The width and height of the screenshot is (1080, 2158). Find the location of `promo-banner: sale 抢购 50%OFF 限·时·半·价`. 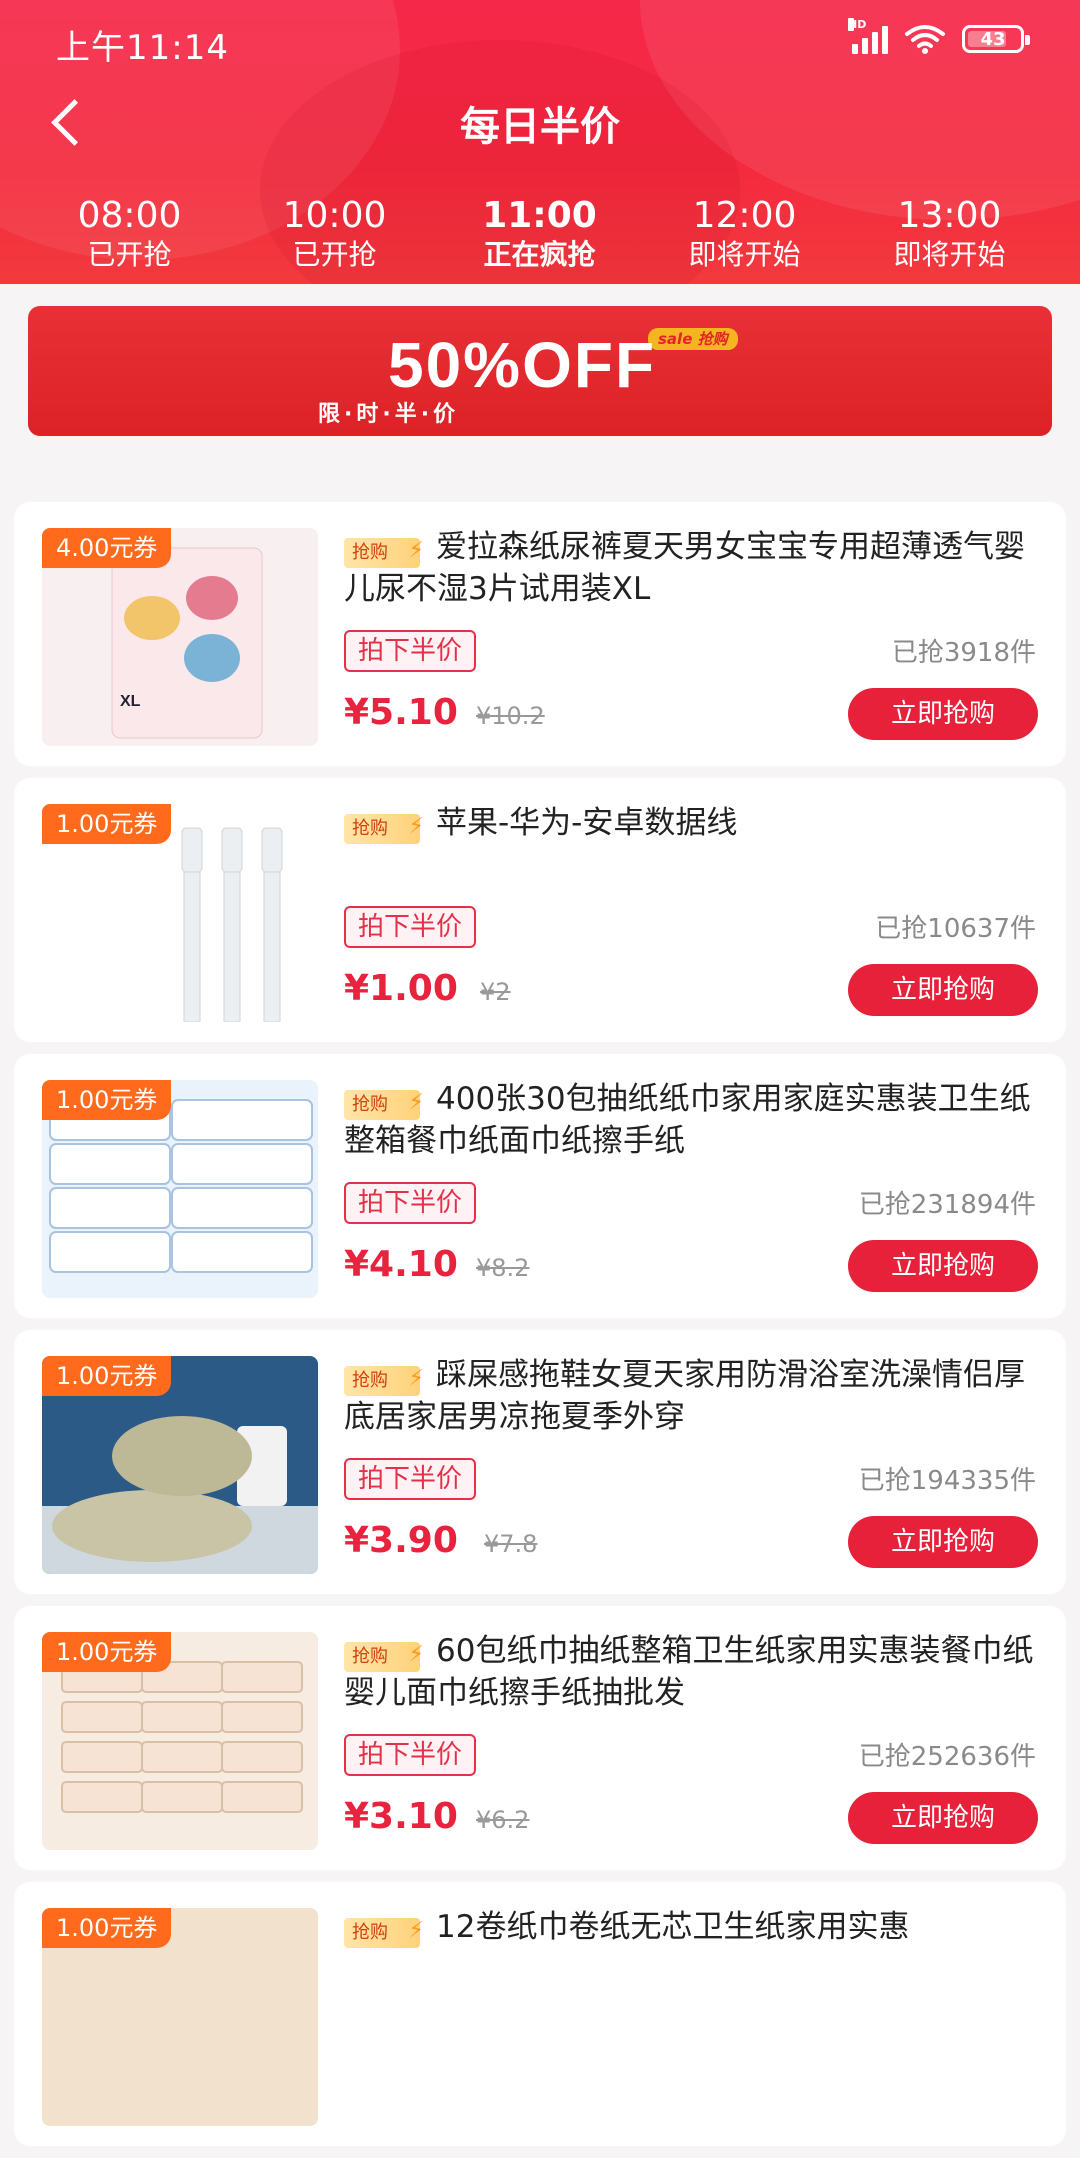

promo-banner: sale 抢购 50%OFF 限·时·半·价 is located at coordinates (540, 371).